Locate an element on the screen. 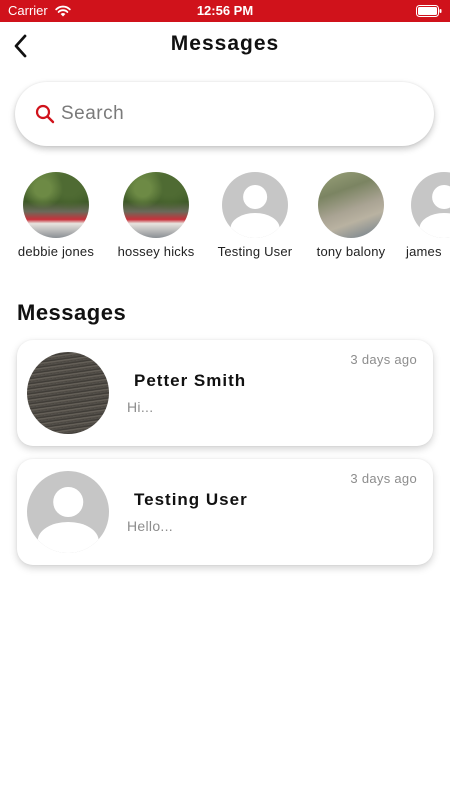  message-item: Petter Smith Hi... 3 days ago is located at coordinates (225, 393).